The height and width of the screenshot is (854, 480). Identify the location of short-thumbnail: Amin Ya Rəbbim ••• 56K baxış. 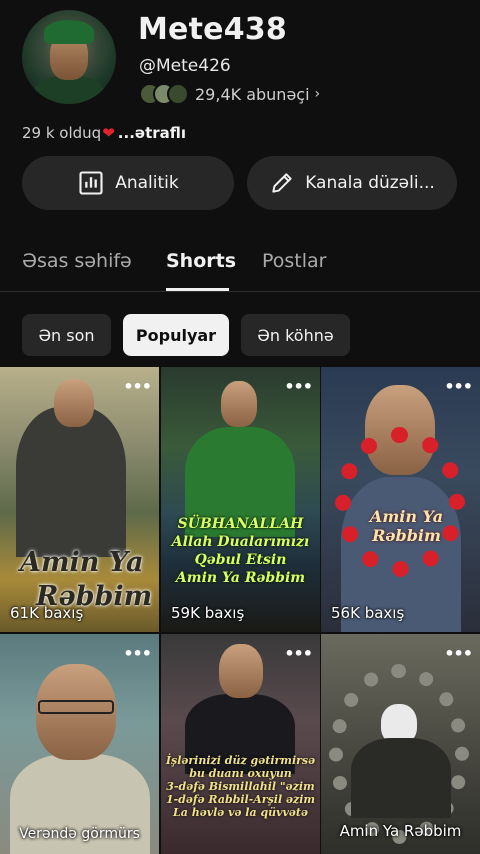
(400, 499).